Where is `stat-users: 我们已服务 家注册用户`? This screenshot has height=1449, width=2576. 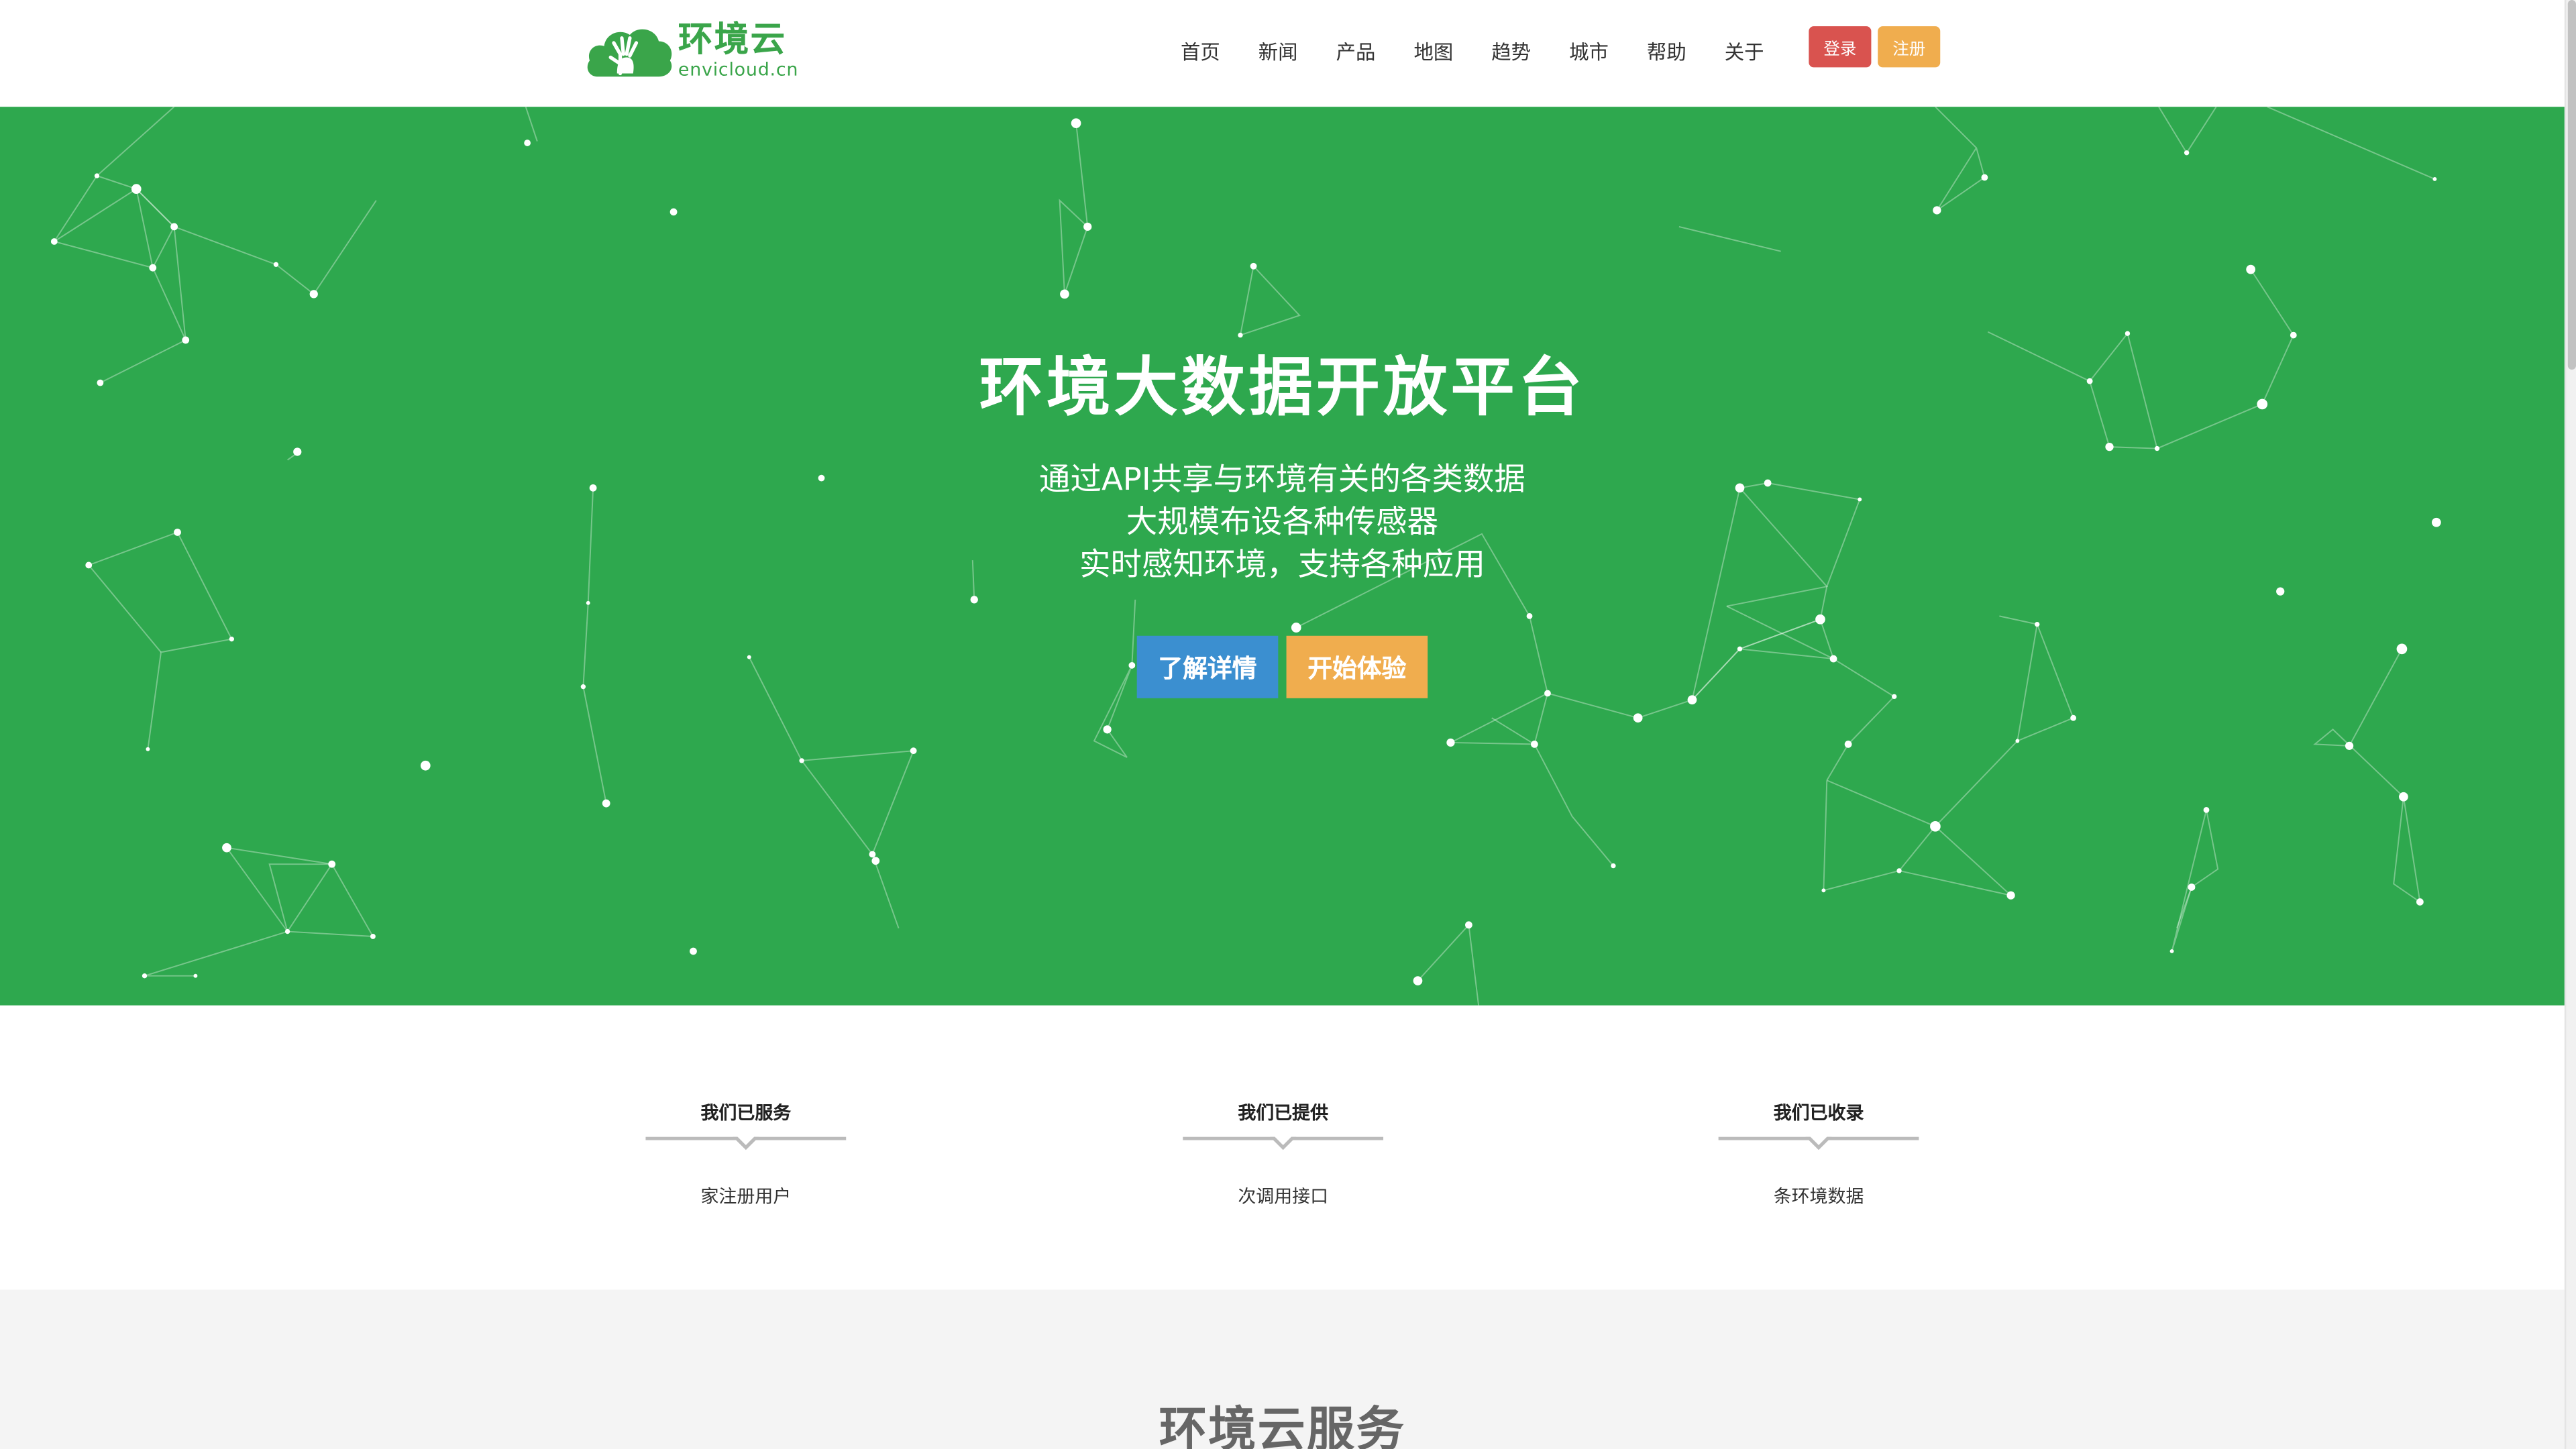
stat-users: 我们已服务 家注册用户 is located at coordinates (746, 1155).